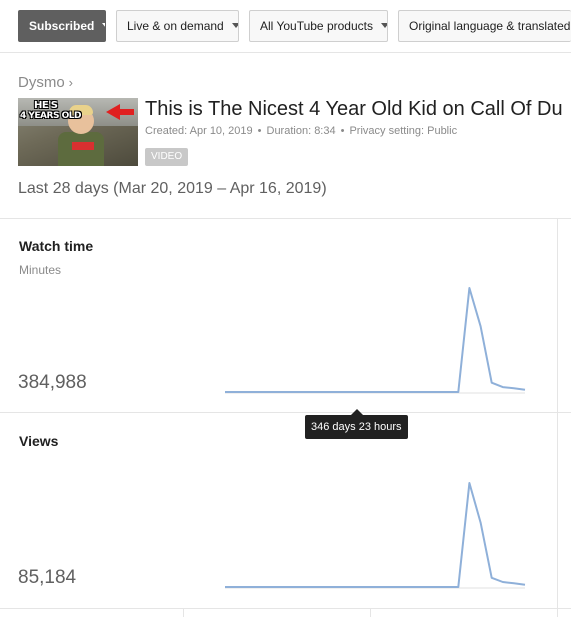  I want to click on filter-label: Live & on demand, so click(175, 26).